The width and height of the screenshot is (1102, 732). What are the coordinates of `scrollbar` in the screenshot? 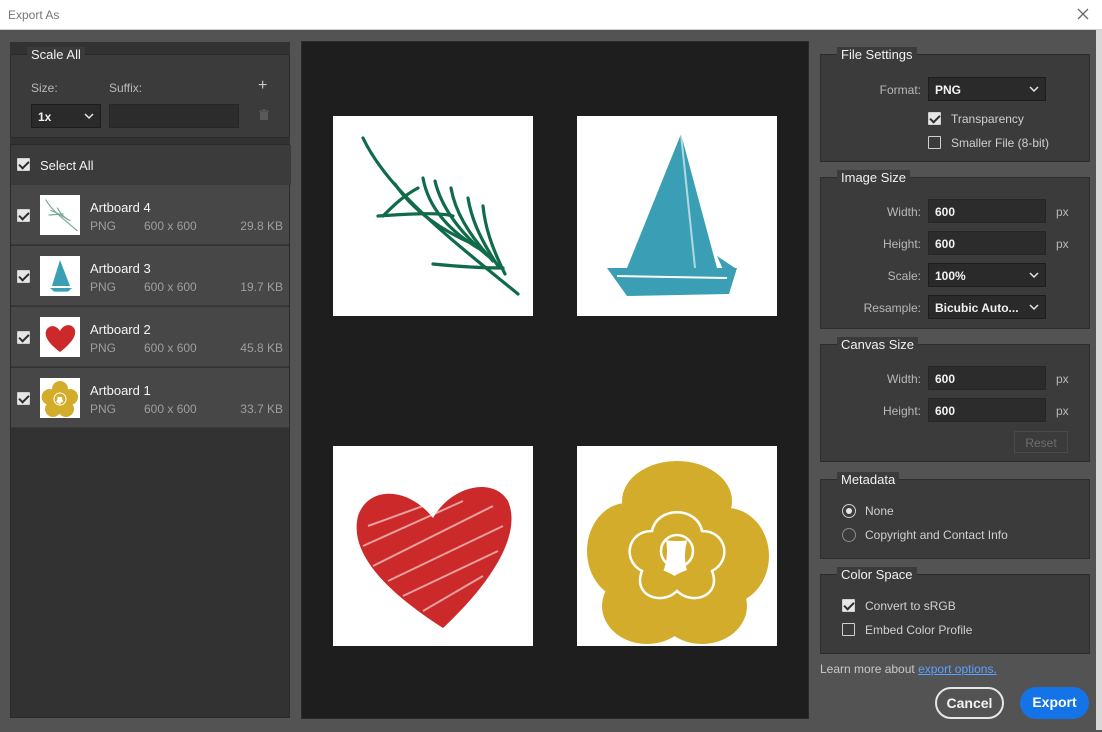 It's located at (1099, 380).